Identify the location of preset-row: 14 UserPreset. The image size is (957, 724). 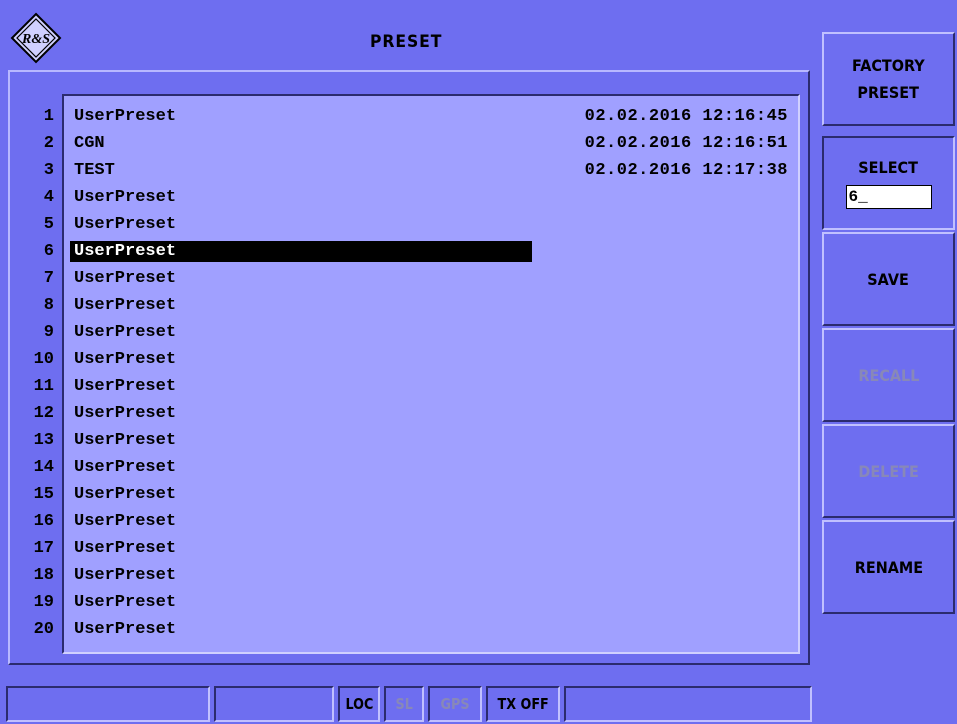
(400, 467).